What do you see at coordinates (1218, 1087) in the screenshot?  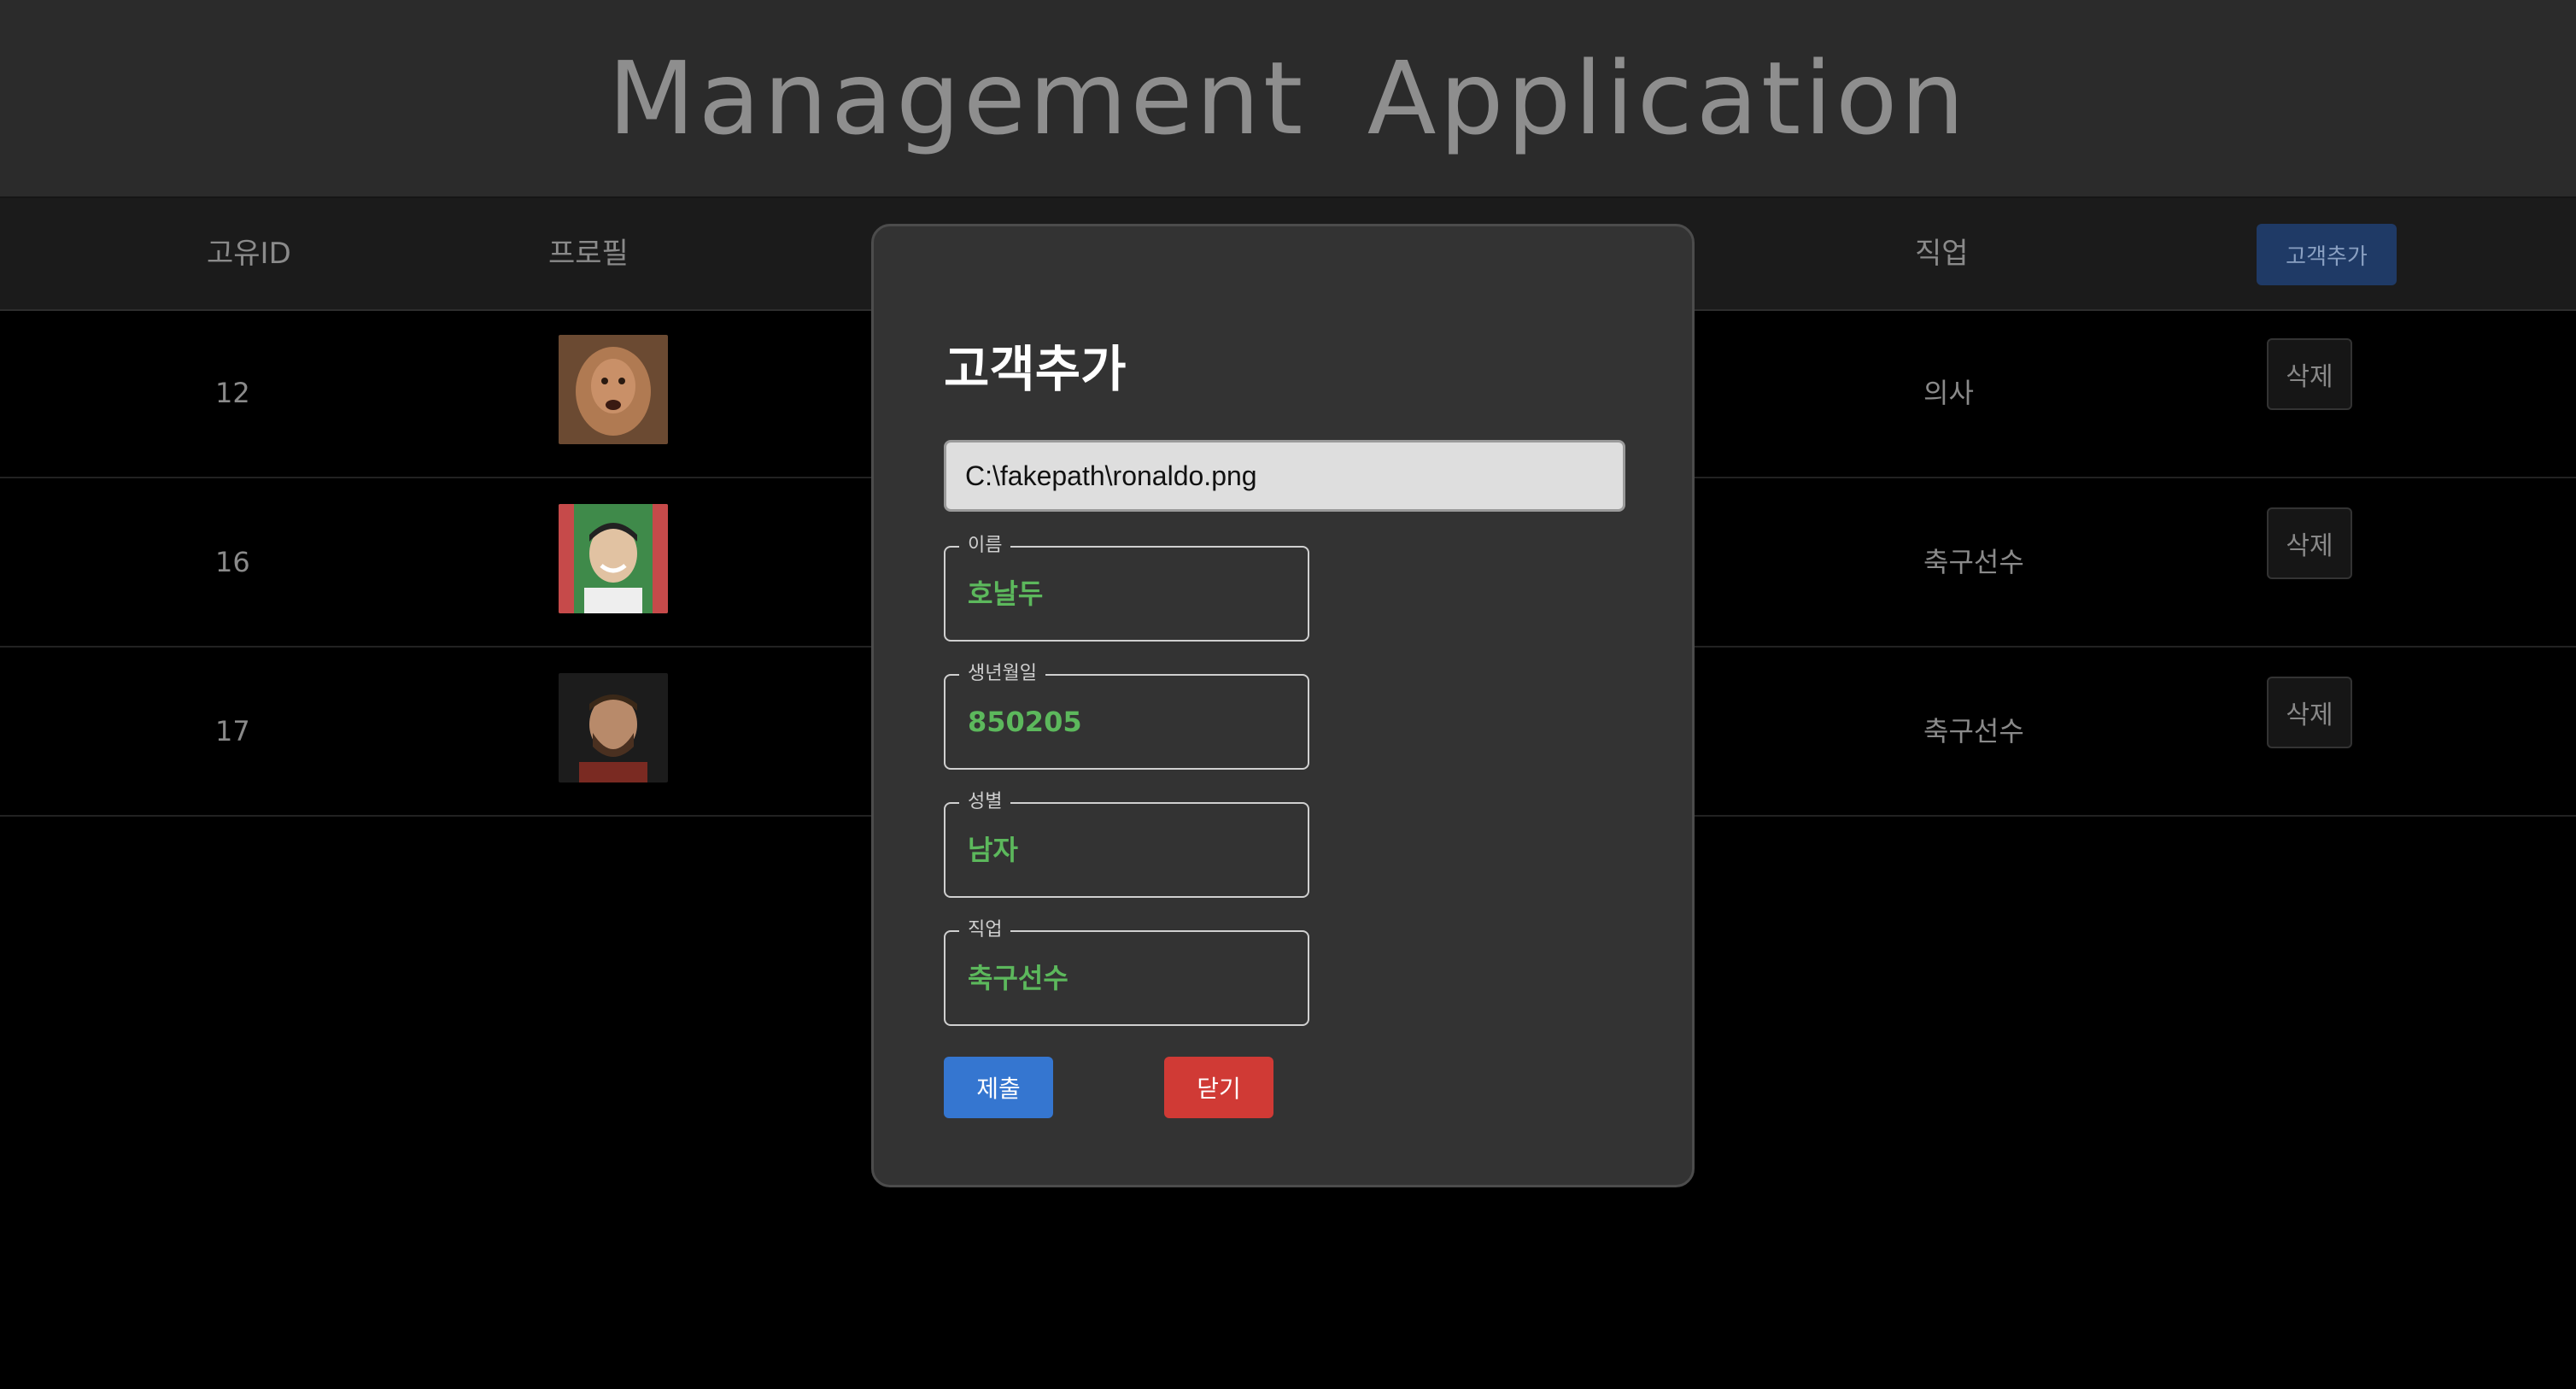 I see `close-button: 닫기` at bounding box center [1218, 1087].